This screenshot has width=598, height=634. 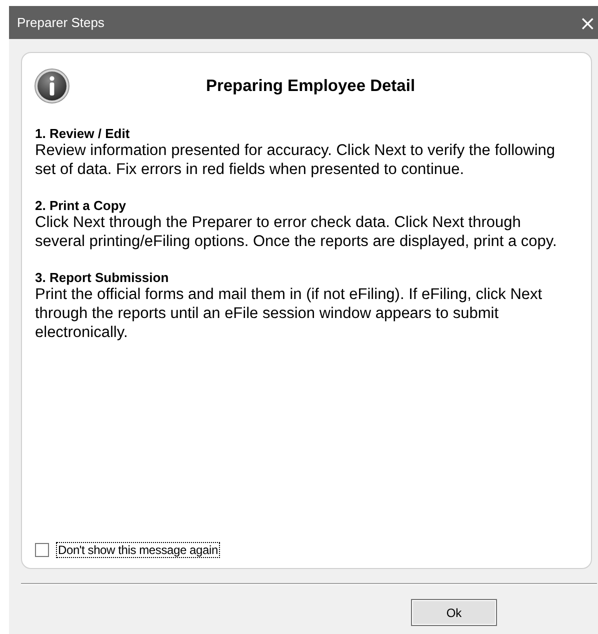 I want to click on info-icon, so click(x=52, y=86).